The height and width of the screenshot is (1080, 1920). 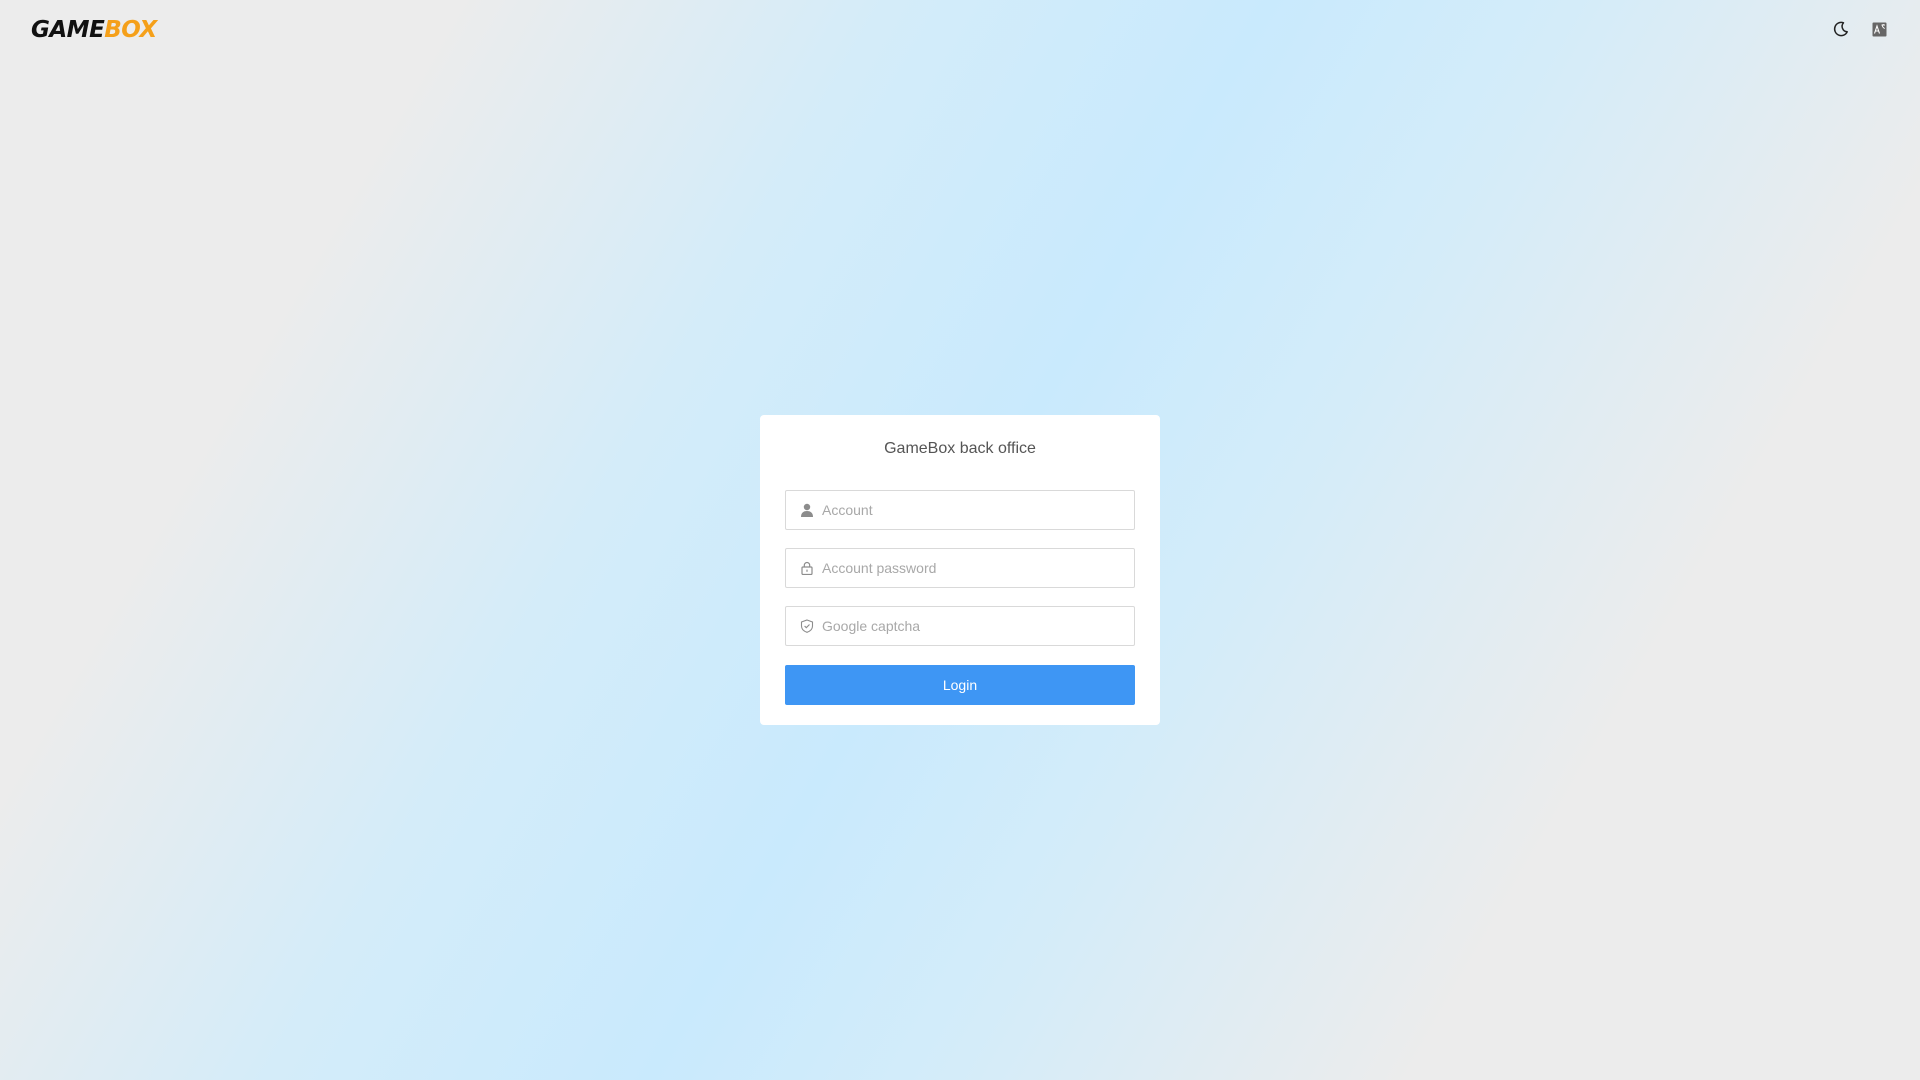 I want to click on password-input, so click(x=972, y=568).